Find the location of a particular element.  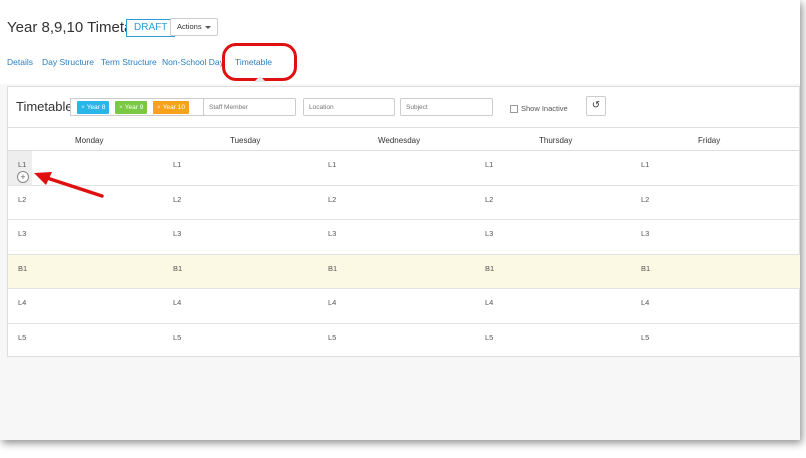

day-header-wednesday: Wednesday is located at coordinates (399, 140).